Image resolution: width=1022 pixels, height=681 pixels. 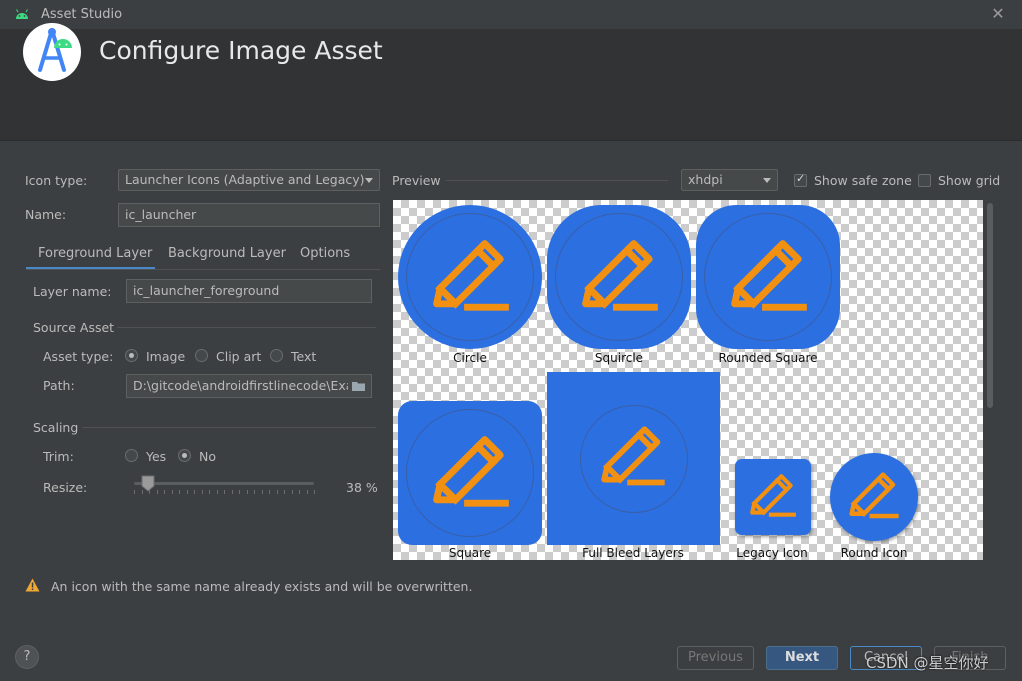 What do you see at coordinates (131, 355) in the screenshot?
I see `asset-type-image-radio` at bounding box center [131, 355].